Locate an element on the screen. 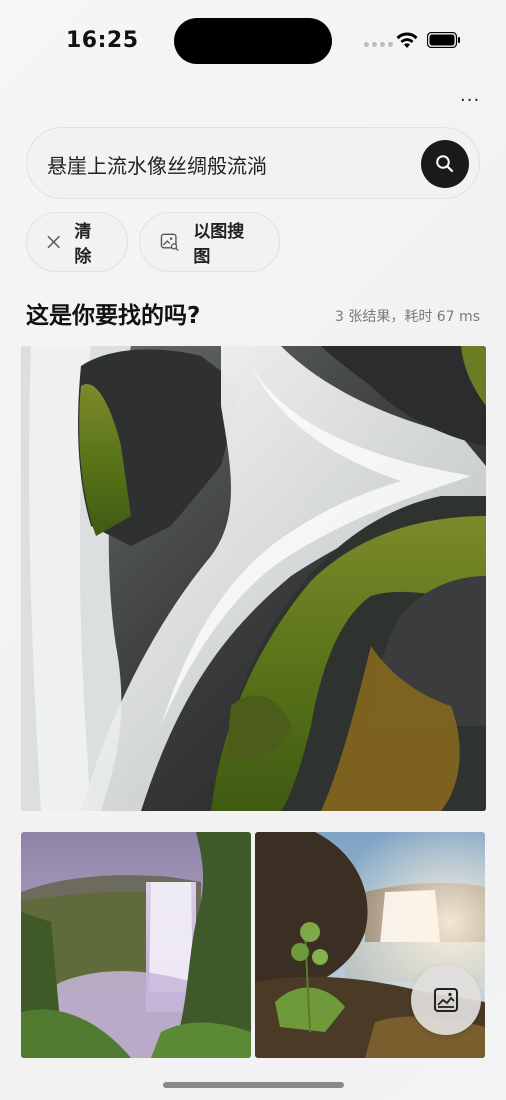 Image resolution: width=506 pixels, height=1100 pixels. more-options-icon: ··· is located at coordinates (470, 100).